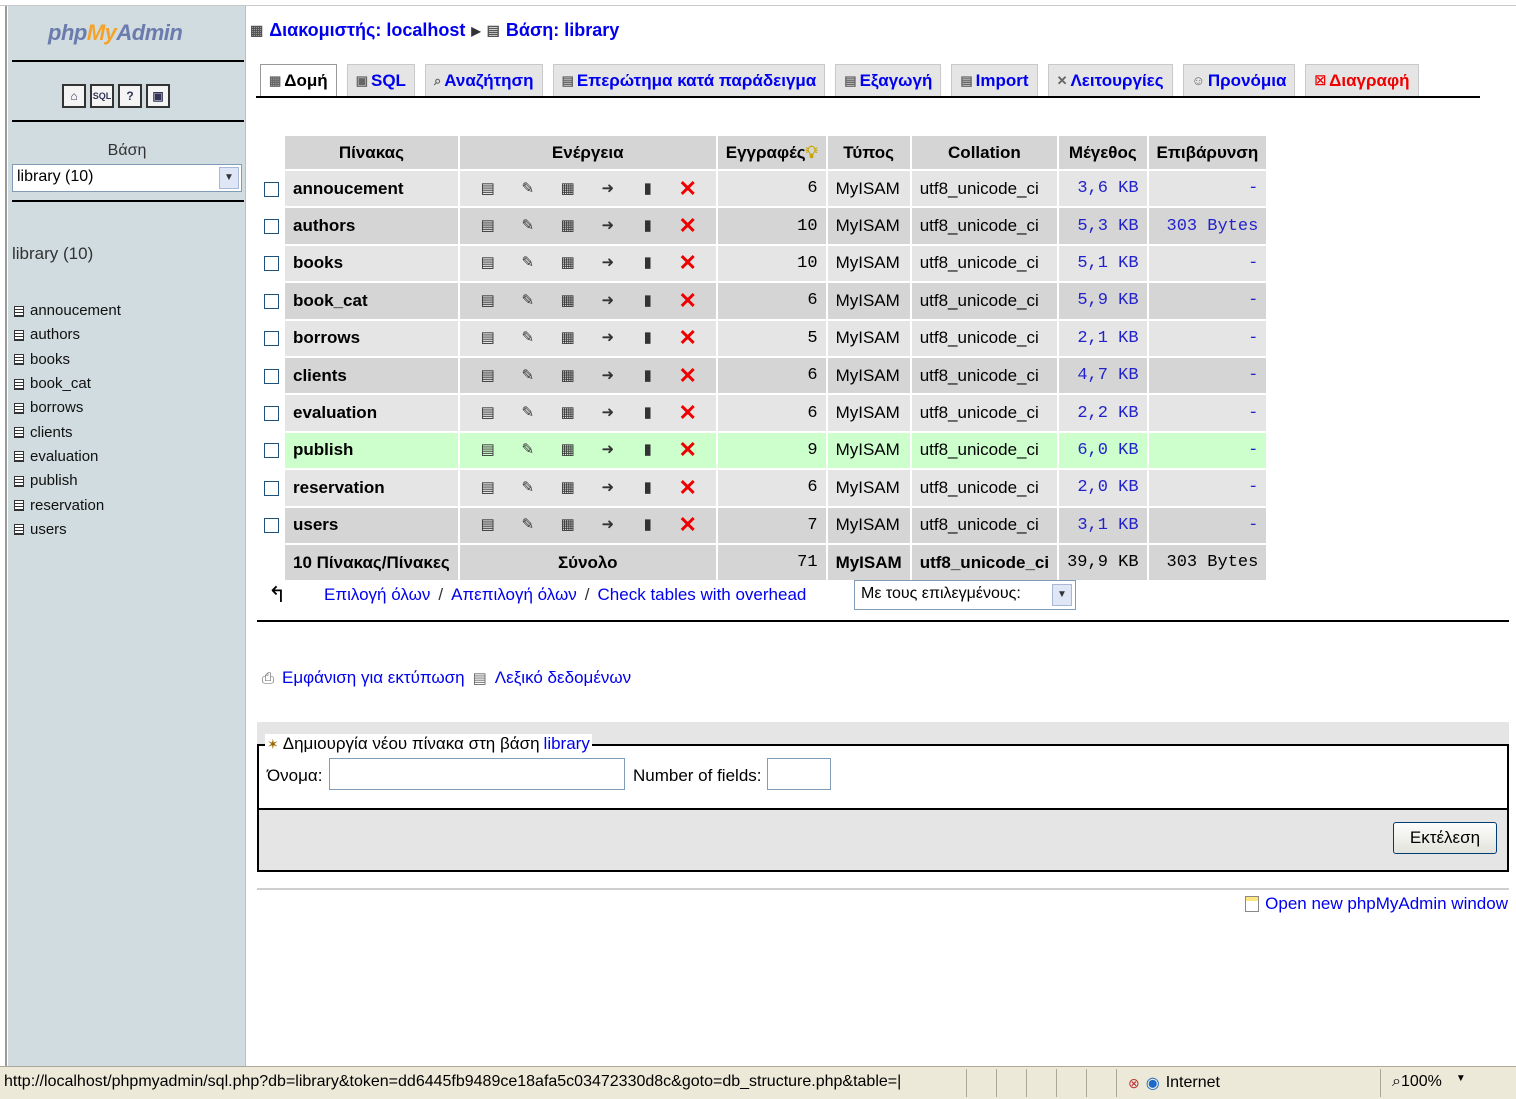 The width and height of the screenshot is (1516, 1099). What do you see at coordinates (477, 774) in the screenshot?
I see `table-name-input` at bounding box center [477, 774].